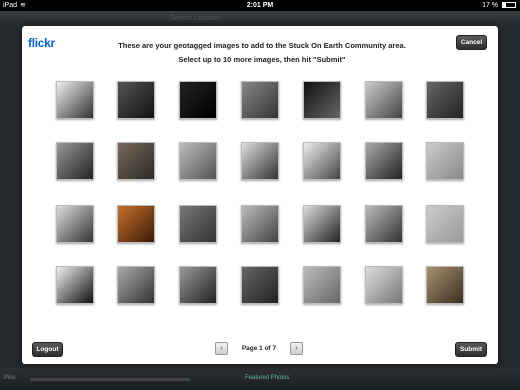 This screenshot has width=520, height=390. I want to click on status-time: 2:01 PM, so click(260, 5).